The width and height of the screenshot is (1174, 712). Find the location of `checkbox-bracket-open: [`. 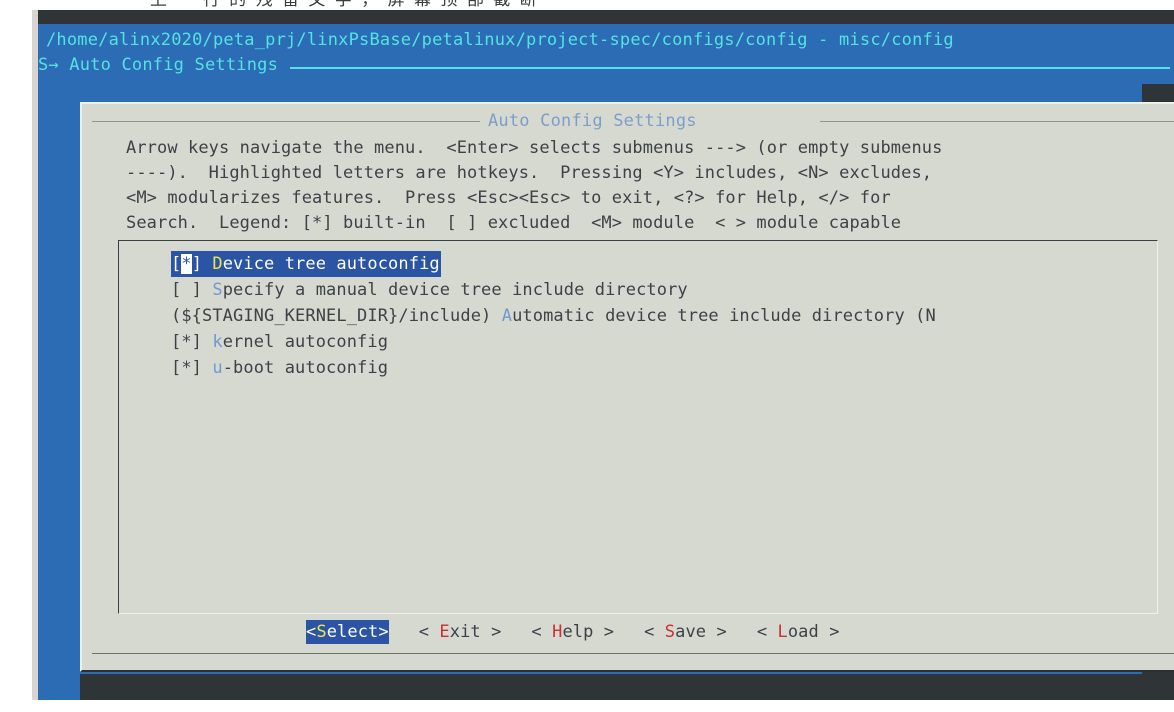

checkbox-bracket-open: [ is located at coordinates (176, 264).